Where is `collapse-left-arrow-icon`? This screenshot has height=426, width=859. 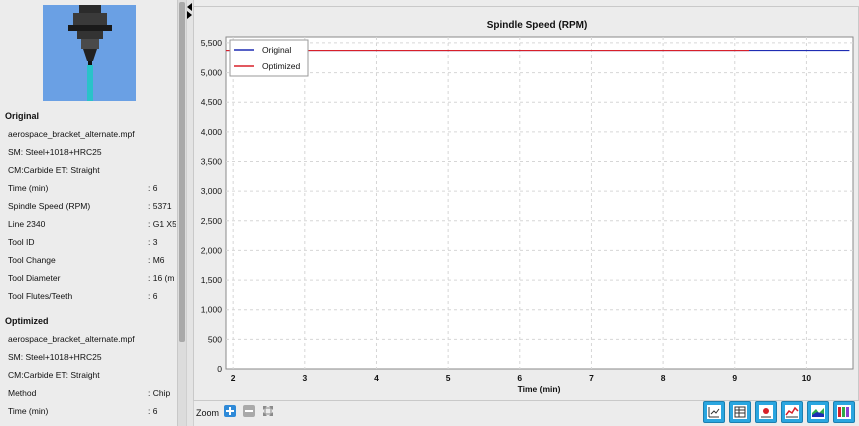 collapse-left-arrow-icon is located at coordinates (189, 7).